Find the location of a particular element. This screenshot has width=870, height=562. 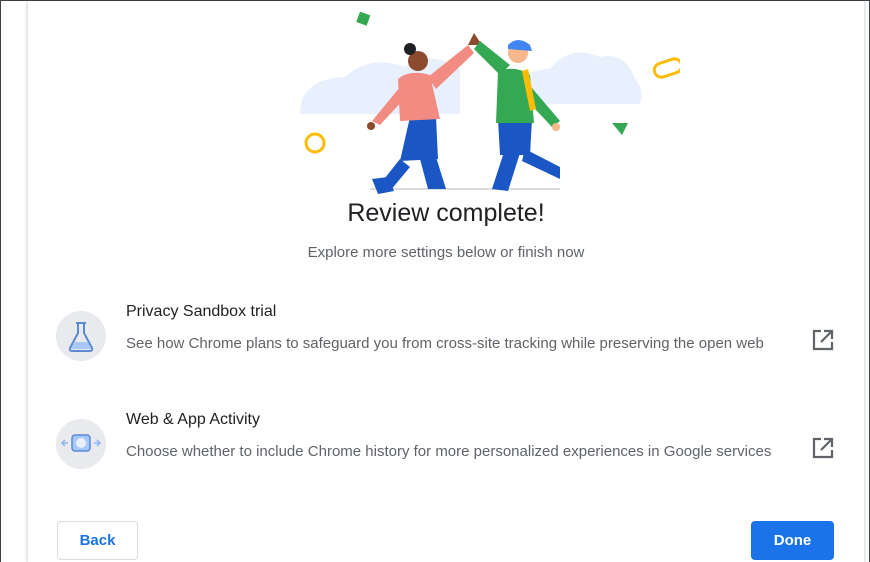

high-five-illustration is located at coordinates (490, 102).